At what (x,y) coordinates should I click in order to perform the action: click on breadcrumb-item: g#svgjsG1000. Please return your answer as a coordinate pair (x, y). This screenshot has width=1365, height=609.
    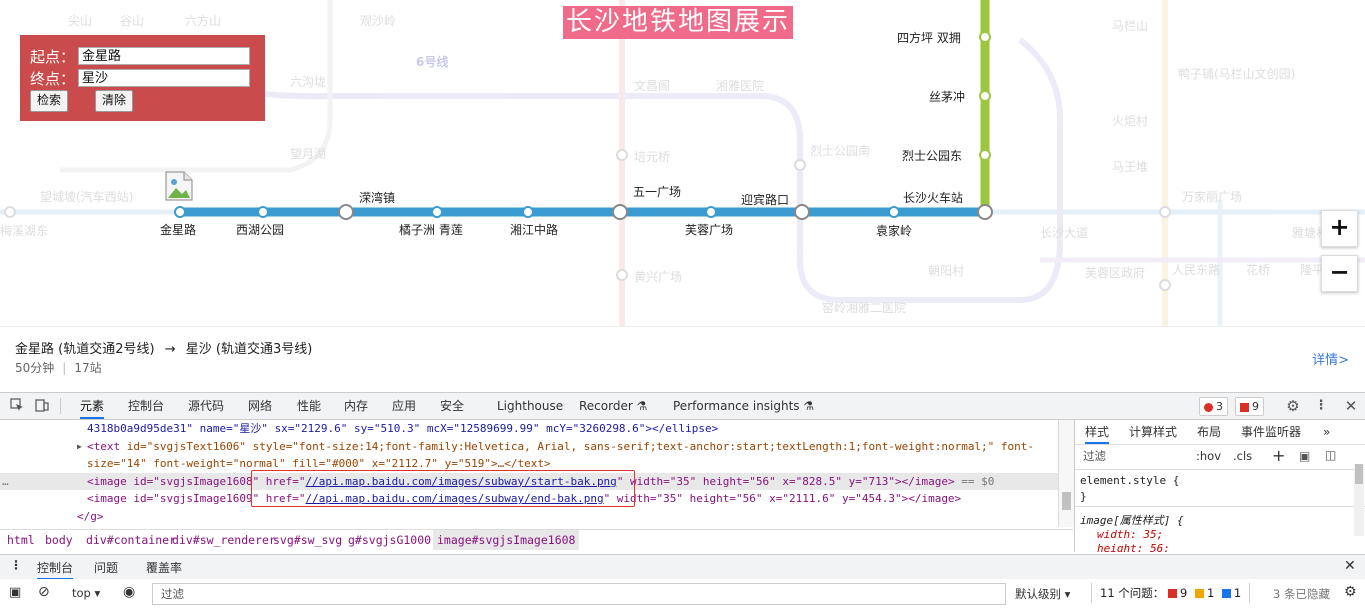
    Looking at the image, I should click on (389, 540).